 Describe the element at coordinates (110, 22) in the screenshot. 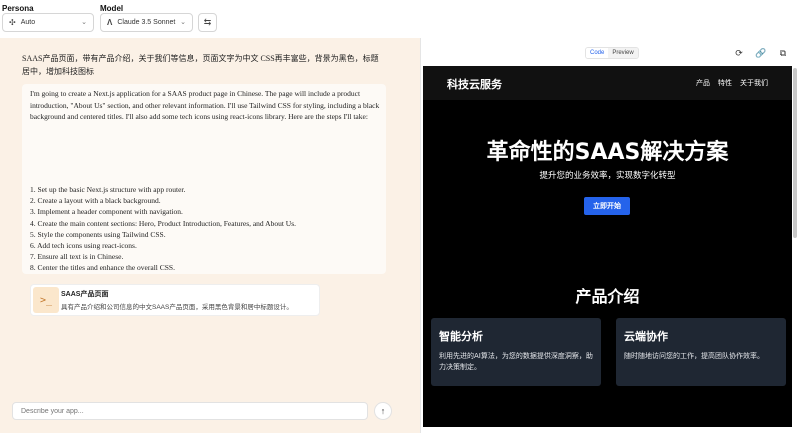

I see `anthropic-icon: Λ` at that location.